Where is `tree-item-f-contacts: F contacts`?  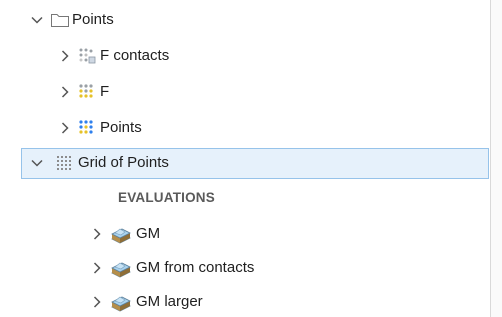 tree-item-f-contacts: F contacts is located at coordinates (245, 56).